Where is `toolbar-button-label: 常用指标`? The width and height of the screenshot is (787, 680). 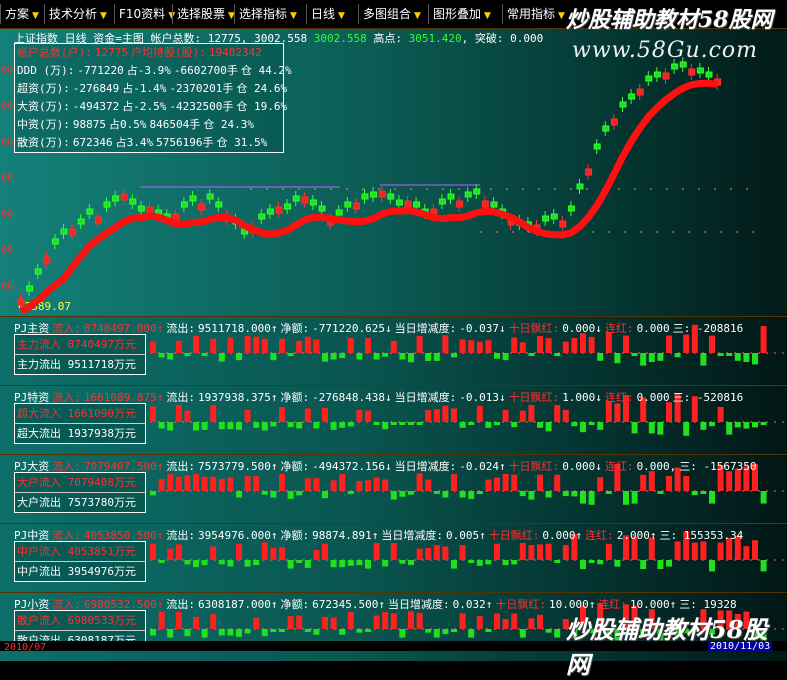 toolbar-button-label: 常用指标 is located at coordinates (531, 14).